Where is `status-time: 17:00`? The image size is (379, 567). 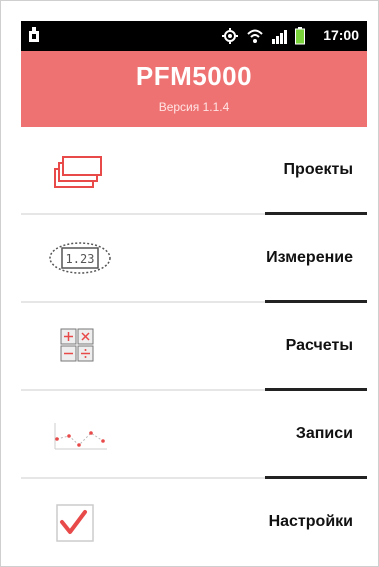
status-time: 17:00 is located at coordinates (341, 35).